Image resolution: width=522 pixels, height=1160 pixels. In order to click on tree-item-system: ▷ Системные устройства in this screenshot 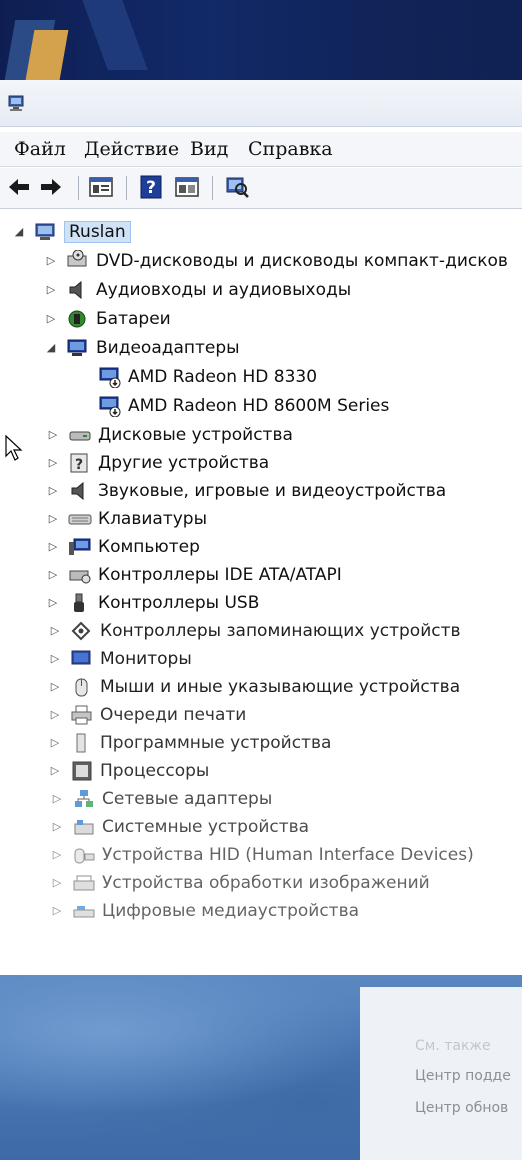, I will do `click(179, 827)`.